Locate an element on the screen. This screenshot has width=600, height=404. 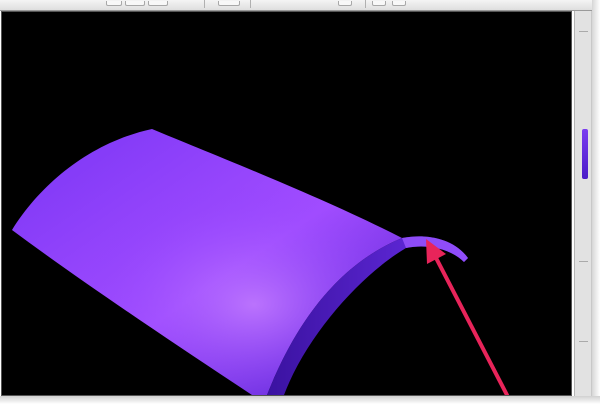
material-swatch-icon is located at coordinates (585, 154).